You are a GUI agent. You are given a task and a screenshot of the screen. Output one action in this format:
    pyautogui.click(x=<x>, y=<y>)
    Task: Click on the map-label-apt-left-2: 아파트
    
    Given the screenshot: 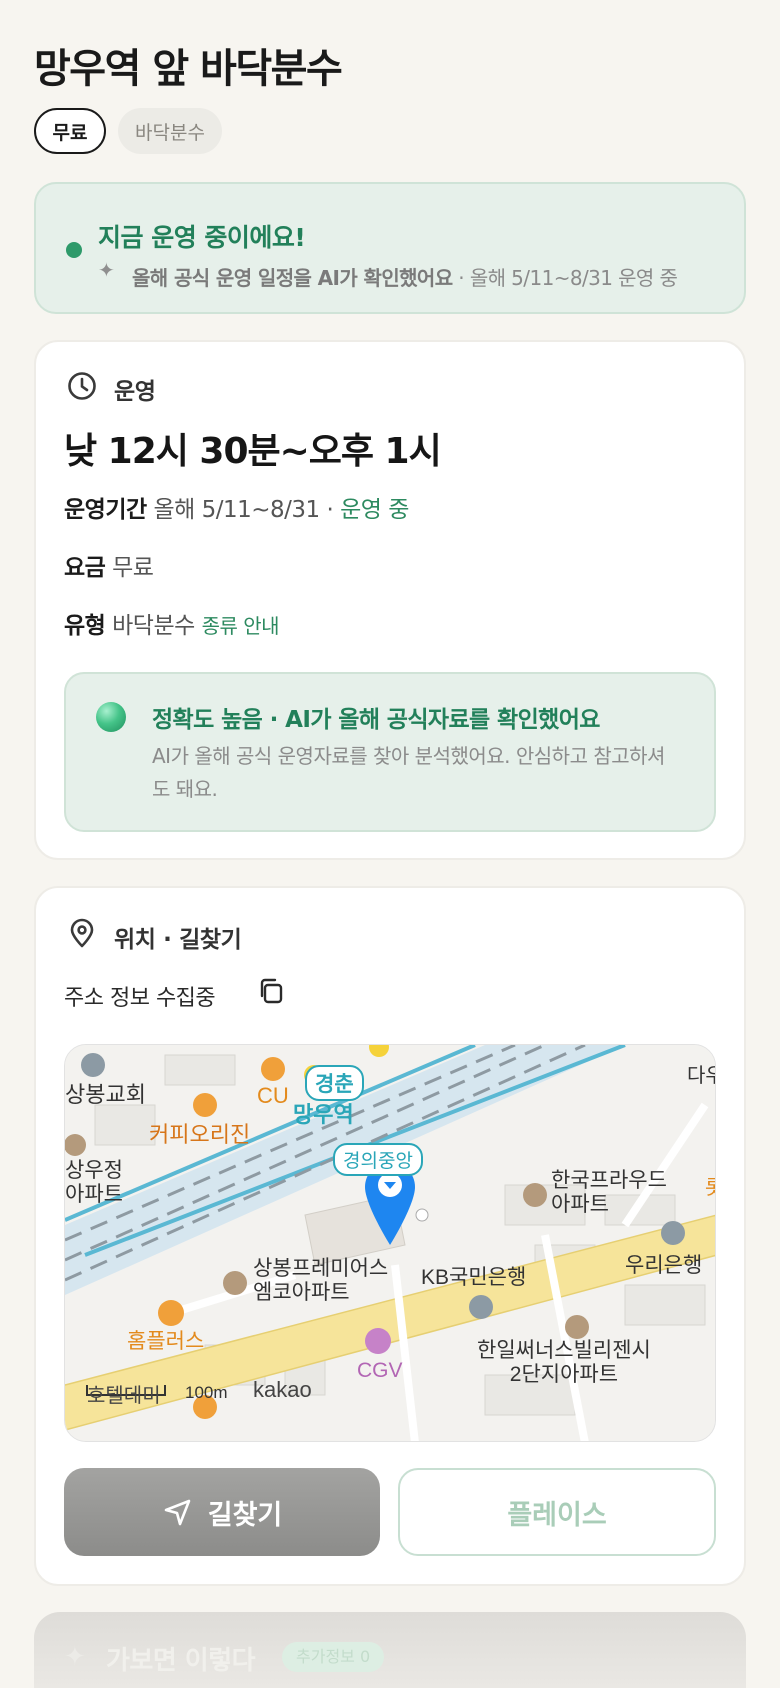 What is the action you would take?
    pyautogui.click(x=94, y=1194)
    